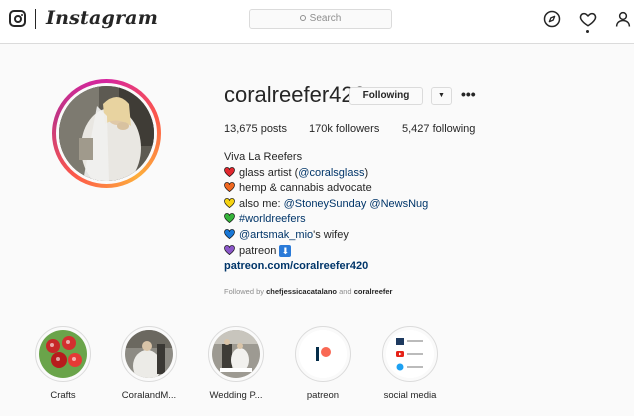 The height and width of the screenshot is (416, 634). Describe the element at coordinates (229, 218) in the screenshot. I see `green-heart-icon` at that location.